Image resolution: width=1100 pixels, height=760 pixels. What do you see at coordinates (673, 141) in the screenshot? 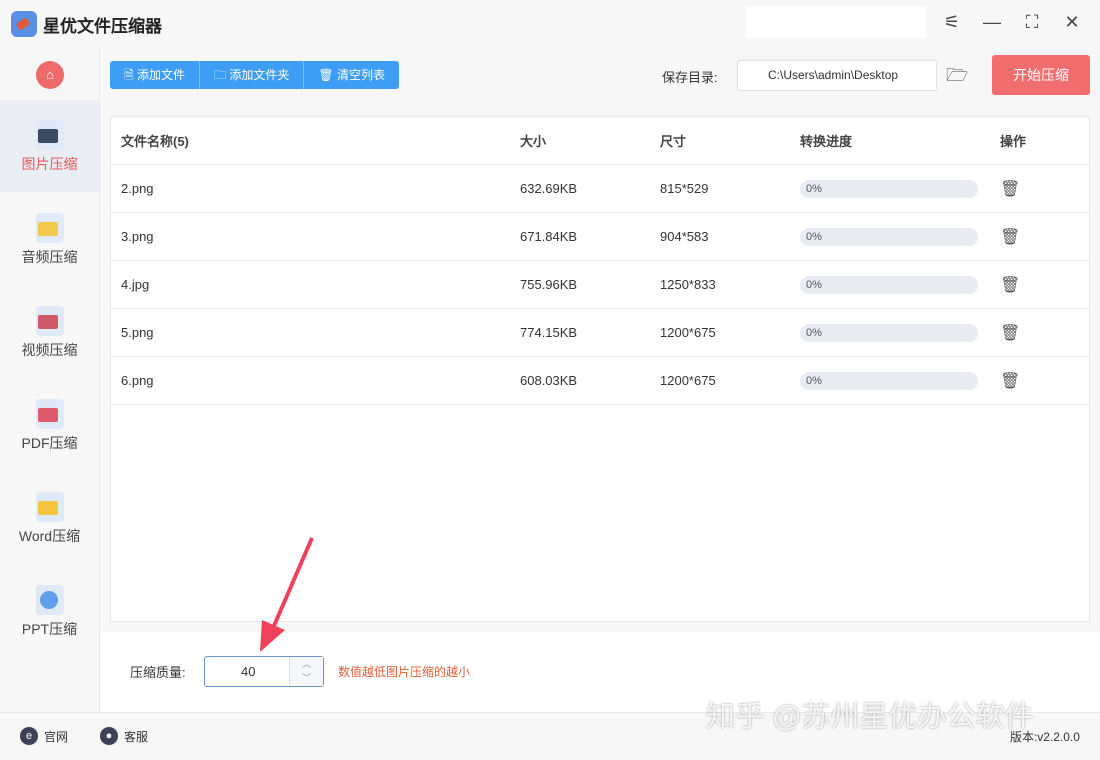
I see `header-dimensions: 尺寸` at bounding box center [673, 141].